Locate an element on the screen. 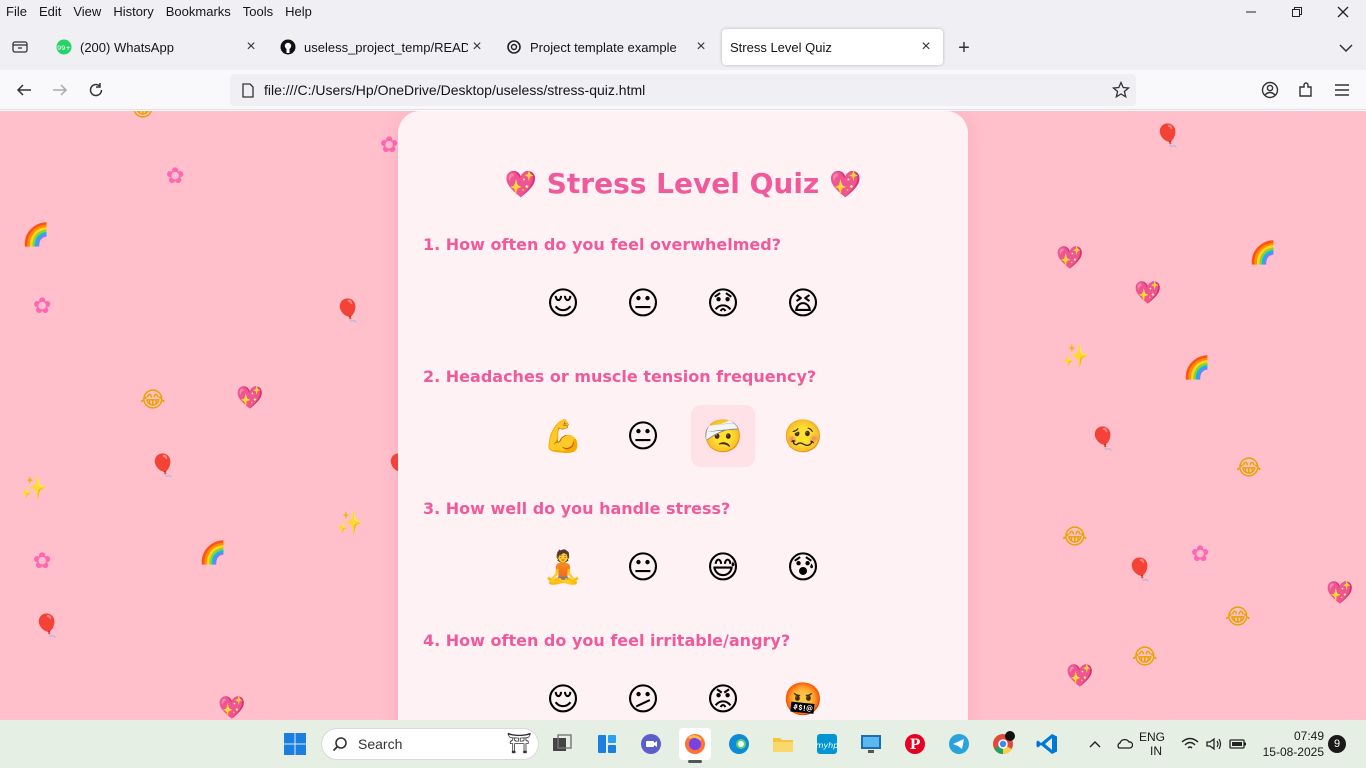  tab-project-template: Project template example × is located at coordinates (608, 47).